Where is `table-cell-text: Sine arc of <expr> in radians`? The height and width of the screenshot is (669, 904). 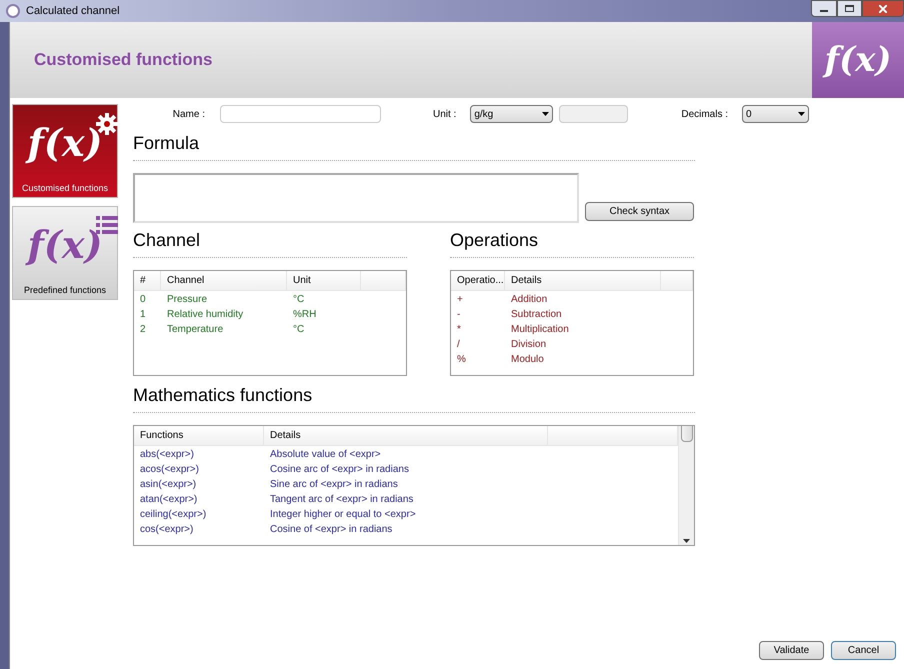
table-cell-text: Sine arc of <expr> in radians is located at coordinates (334, 485).